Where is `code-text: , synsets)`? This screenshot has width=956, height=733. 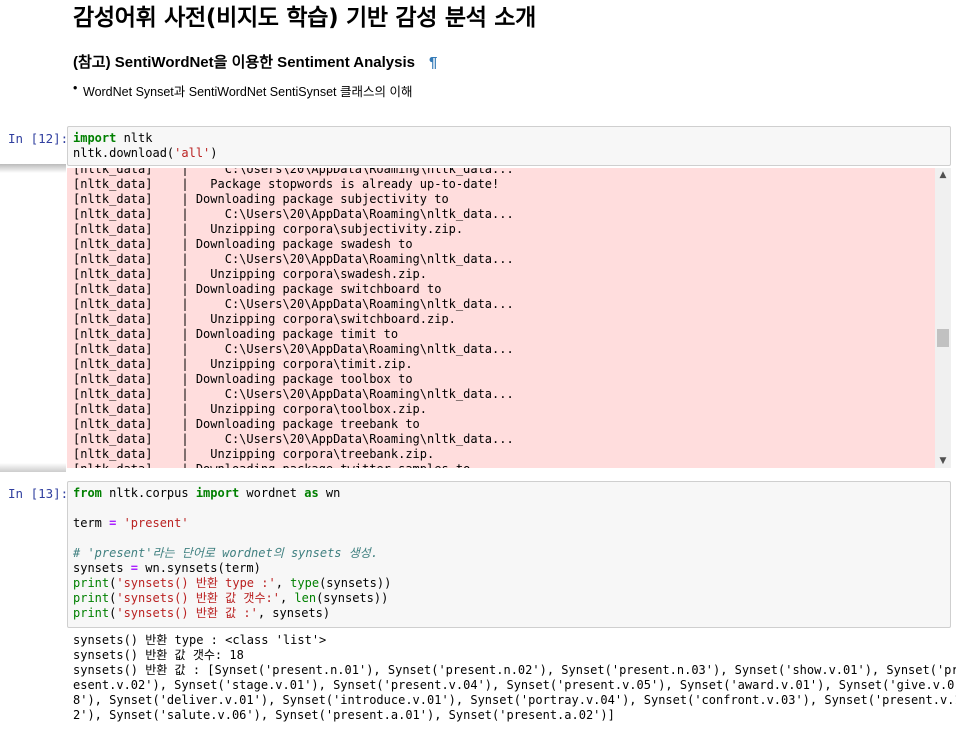 code-text: , synsets) is located at coordinates (294, 613).